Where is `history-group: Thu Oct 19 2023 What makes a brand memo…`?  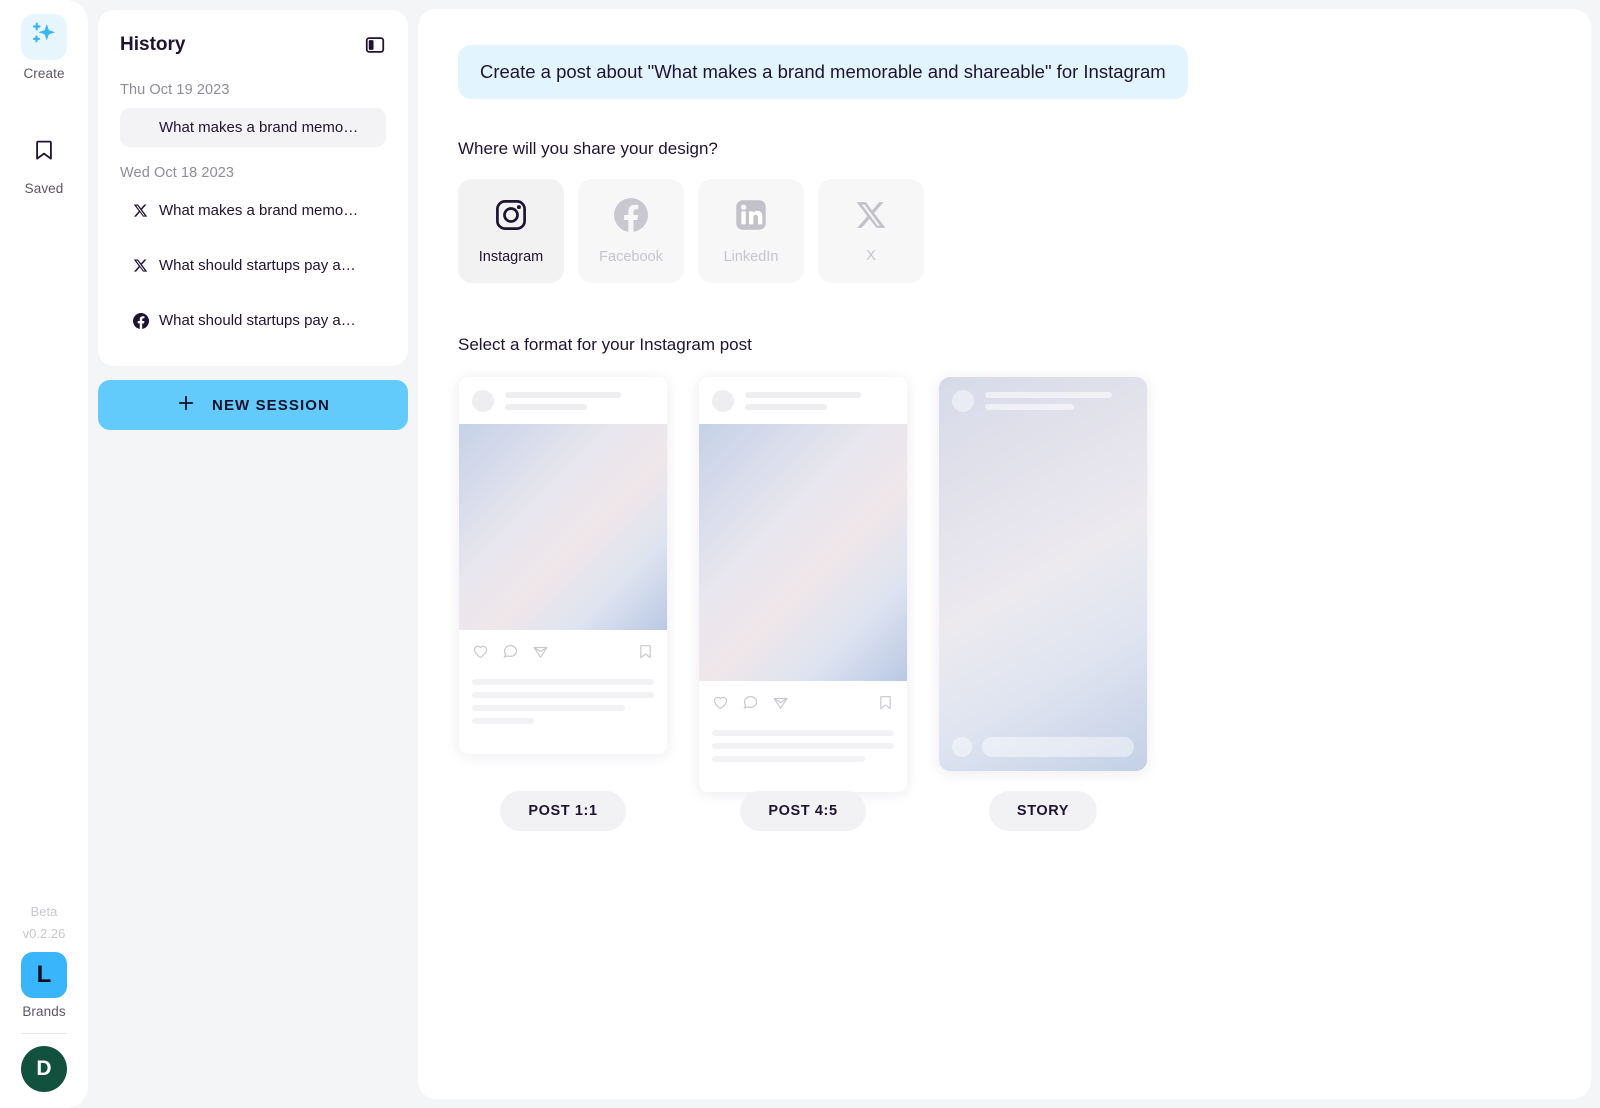 history-group: Thu Oct 19 2023 What makes a brand memo… is located at coordinates (253, 114).